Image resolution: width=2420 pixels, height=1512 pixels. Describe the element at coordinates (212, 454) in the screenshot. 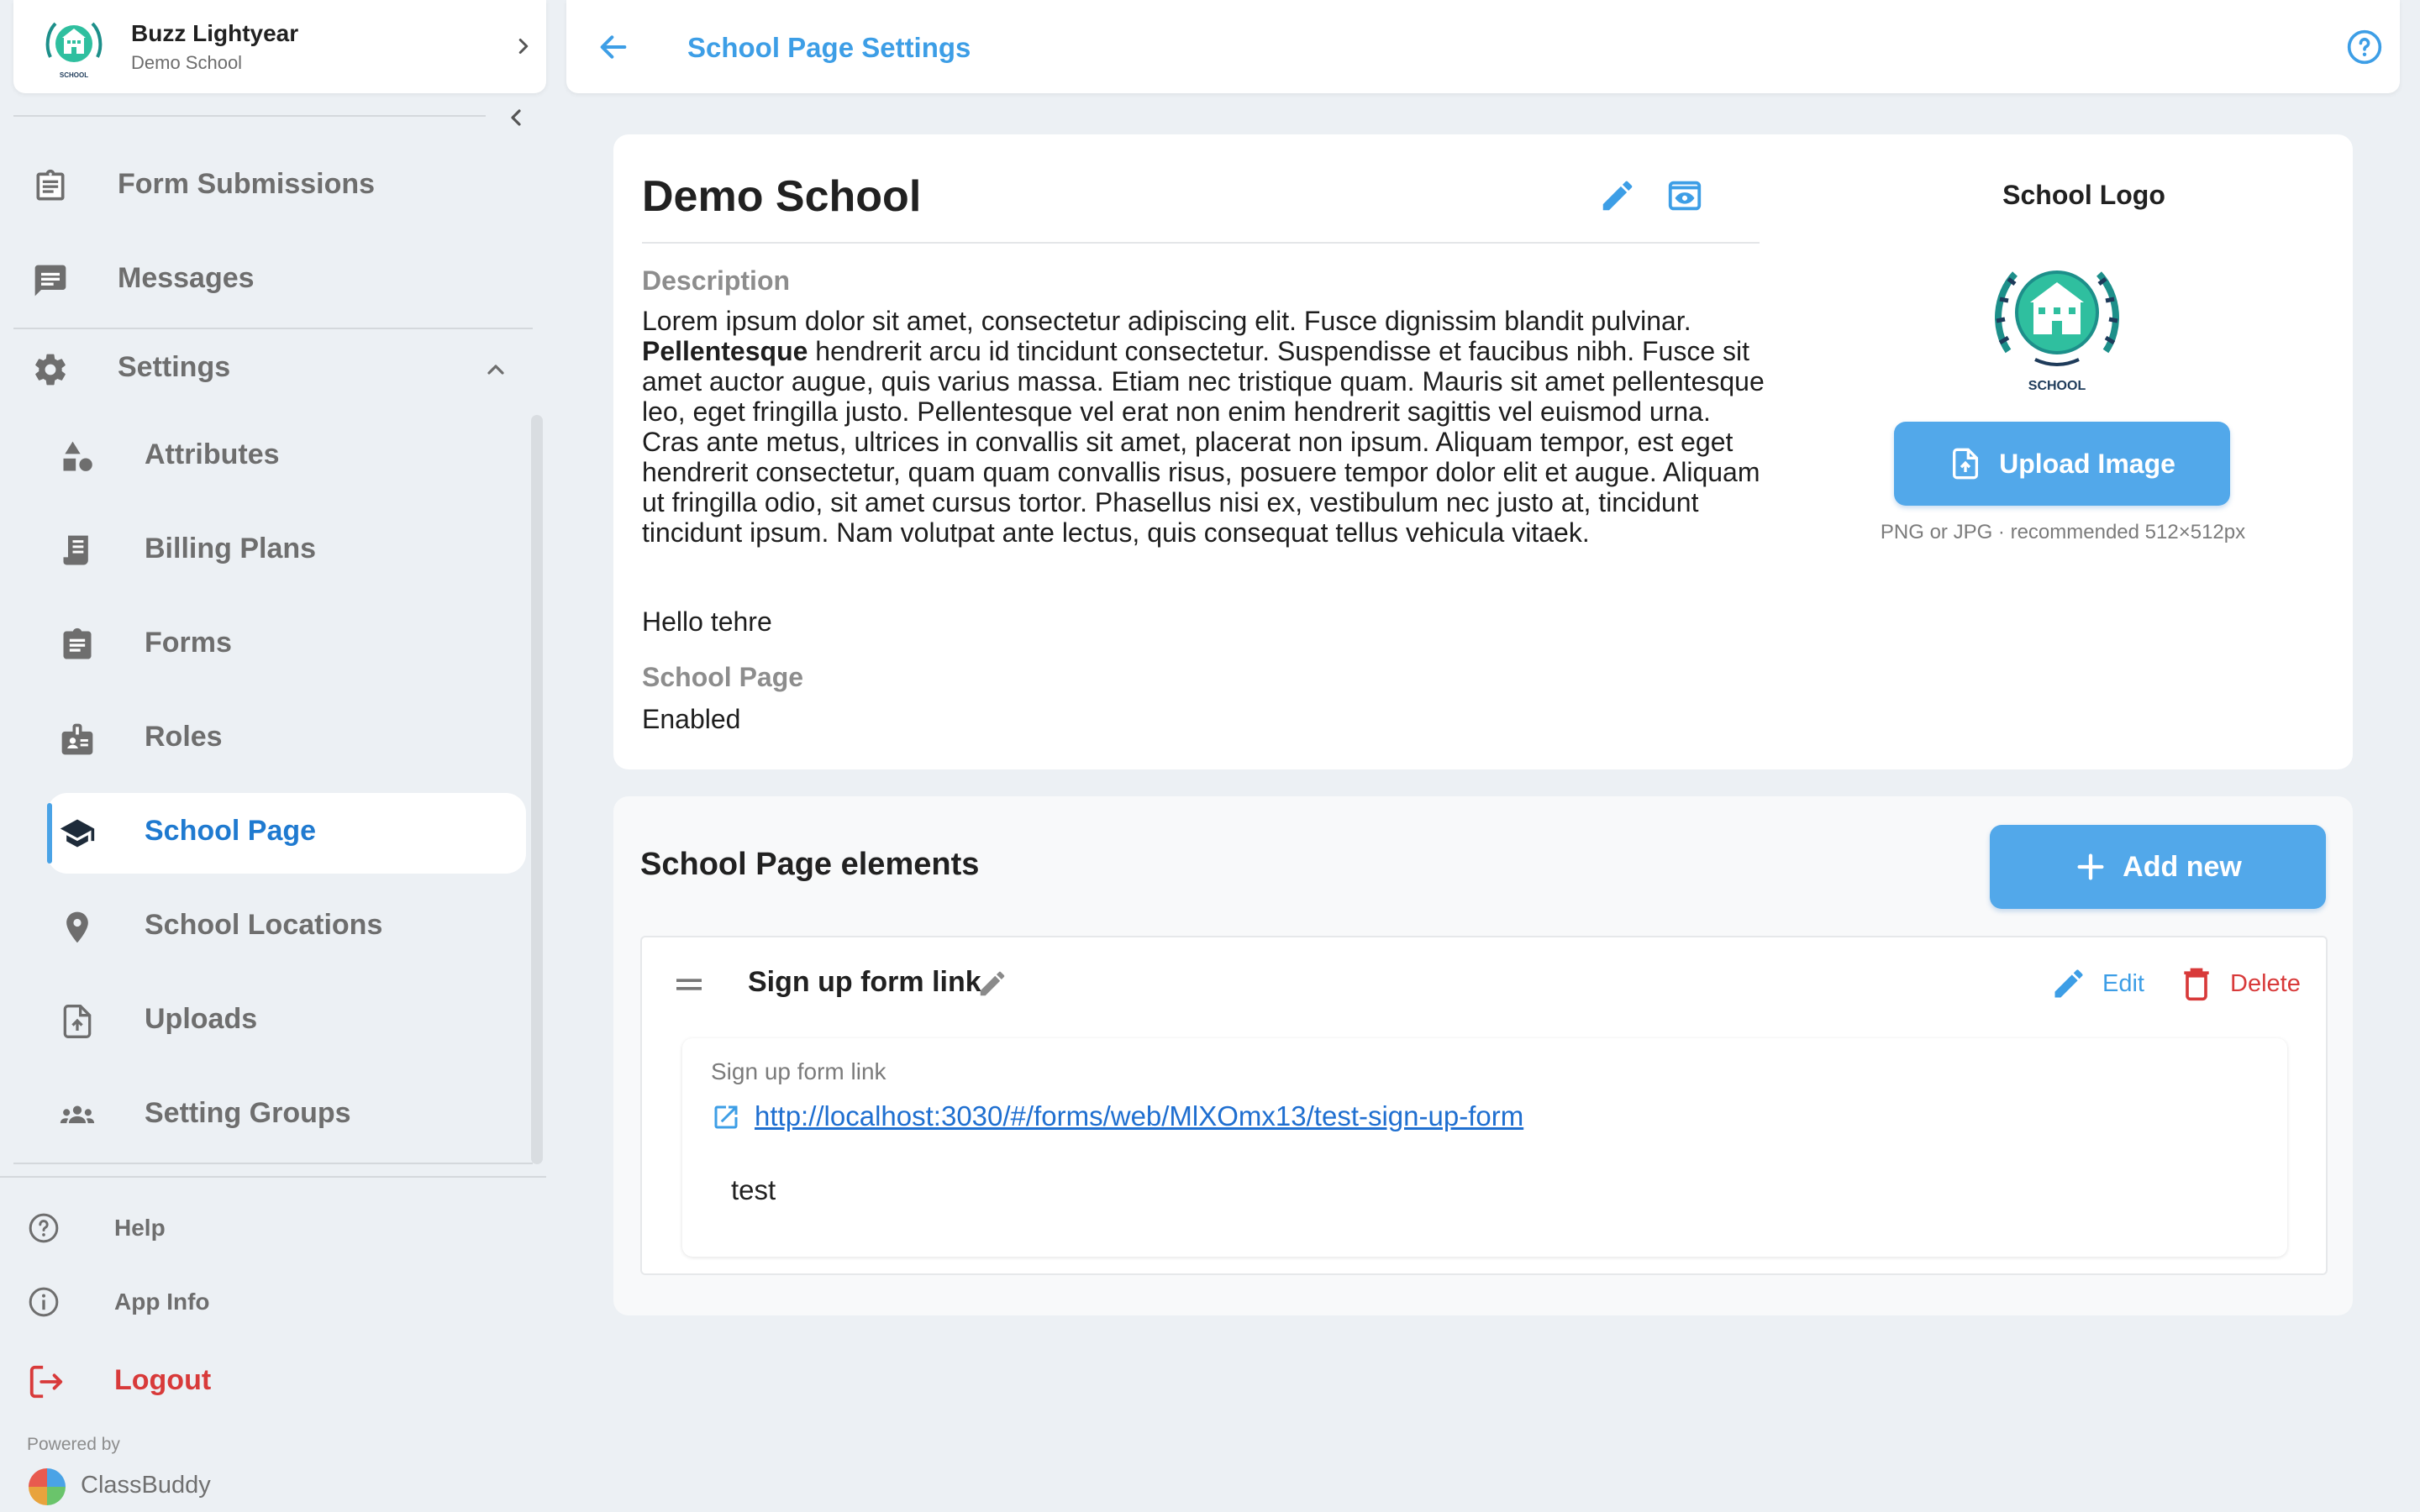

I see `sidebar-item-label: Attributes` at that location.